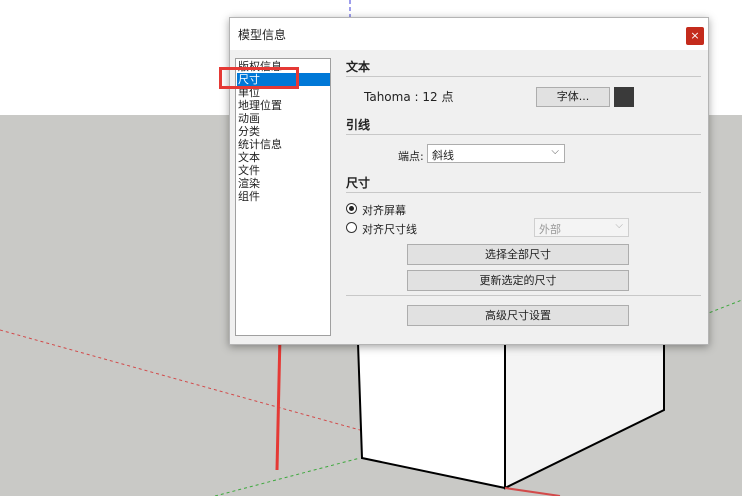 The height and width of the screenshot is (496, 742). I want to click on update-selected-dimensions-button: 更新选定的尺寸, so click(518, 280).